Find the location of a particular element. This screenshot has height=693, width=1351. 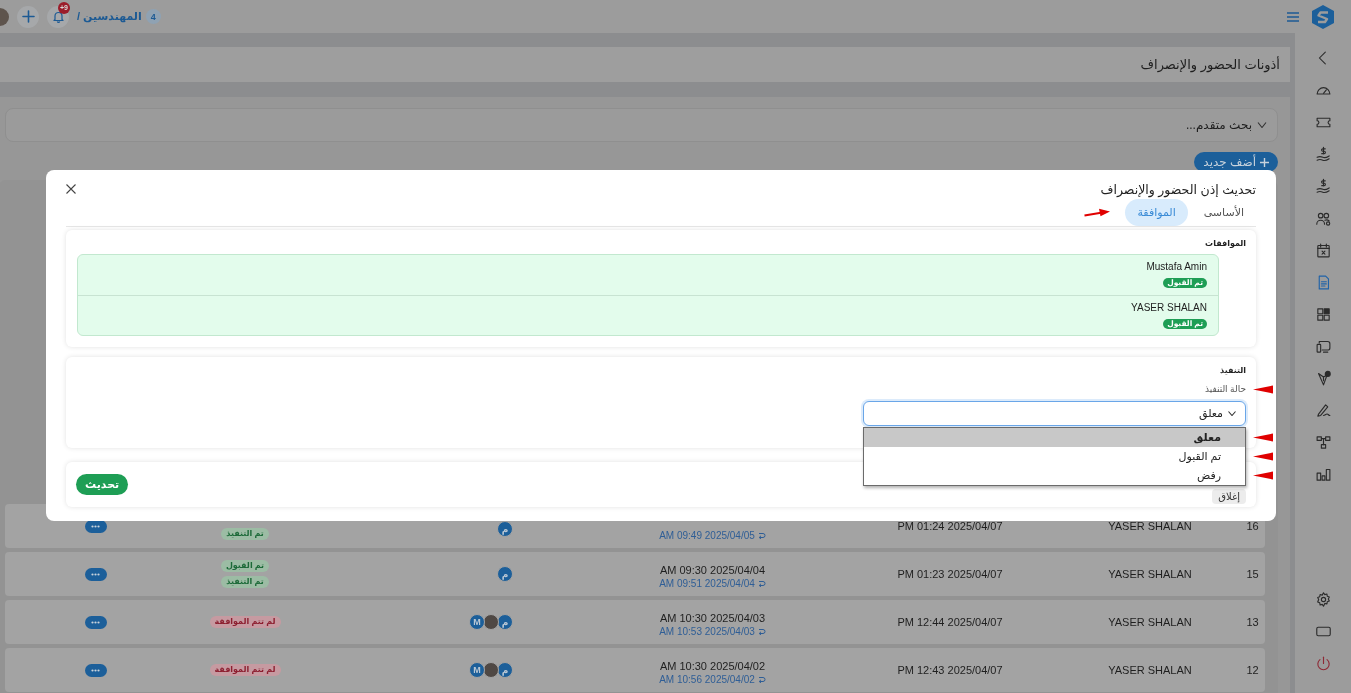

end-time: AM 10:56 2025/04/02 is located at coordinates (707, 679).